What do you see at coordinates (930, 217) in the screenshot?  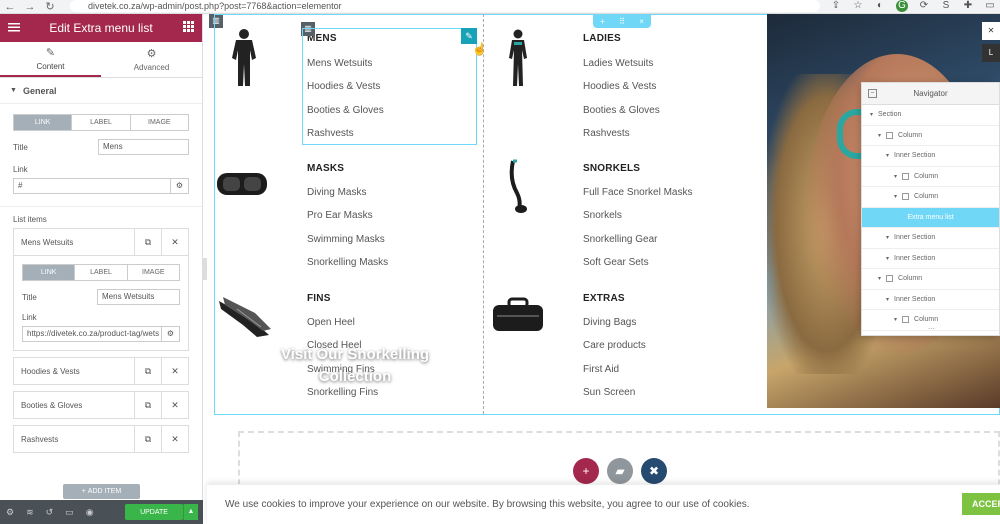 I see `navigator-row: Extra menu list` at bounding box center [930, 217].